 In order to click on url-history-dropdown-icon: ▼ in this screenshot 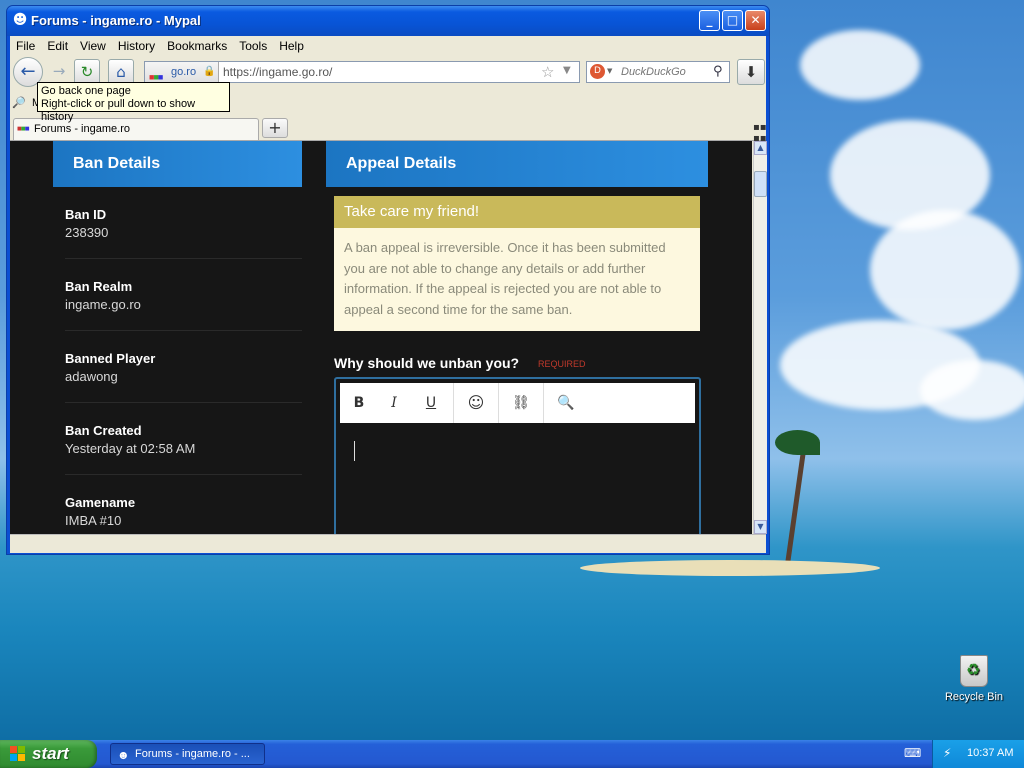, I will do `click(567, 70)`.